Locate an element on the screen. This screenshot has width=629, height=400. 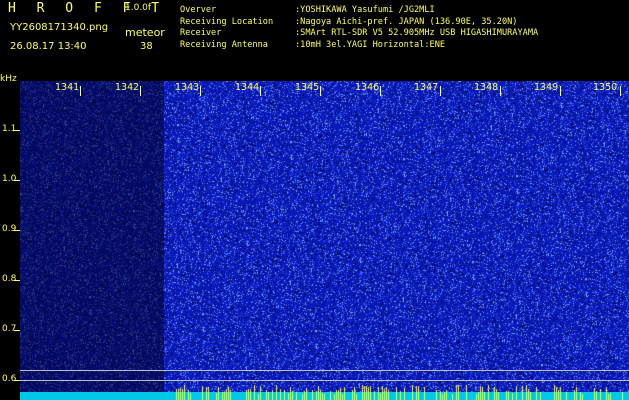
x-tick-label: 1349 is located at coordinates (546, 87).